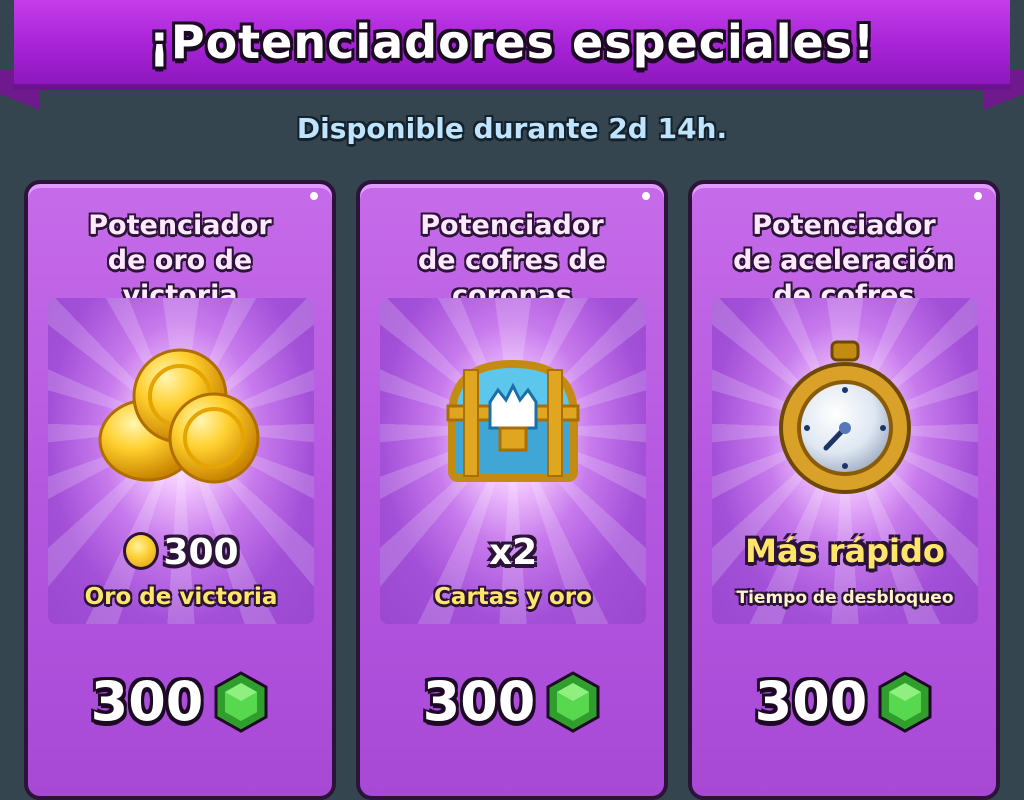 The width and height of the screenshot is (1024, 800). What do you see at coordinates (845, 551) in the screenshot?
I see `reward-effect: Más rápido` at bounding box center [845, 551].